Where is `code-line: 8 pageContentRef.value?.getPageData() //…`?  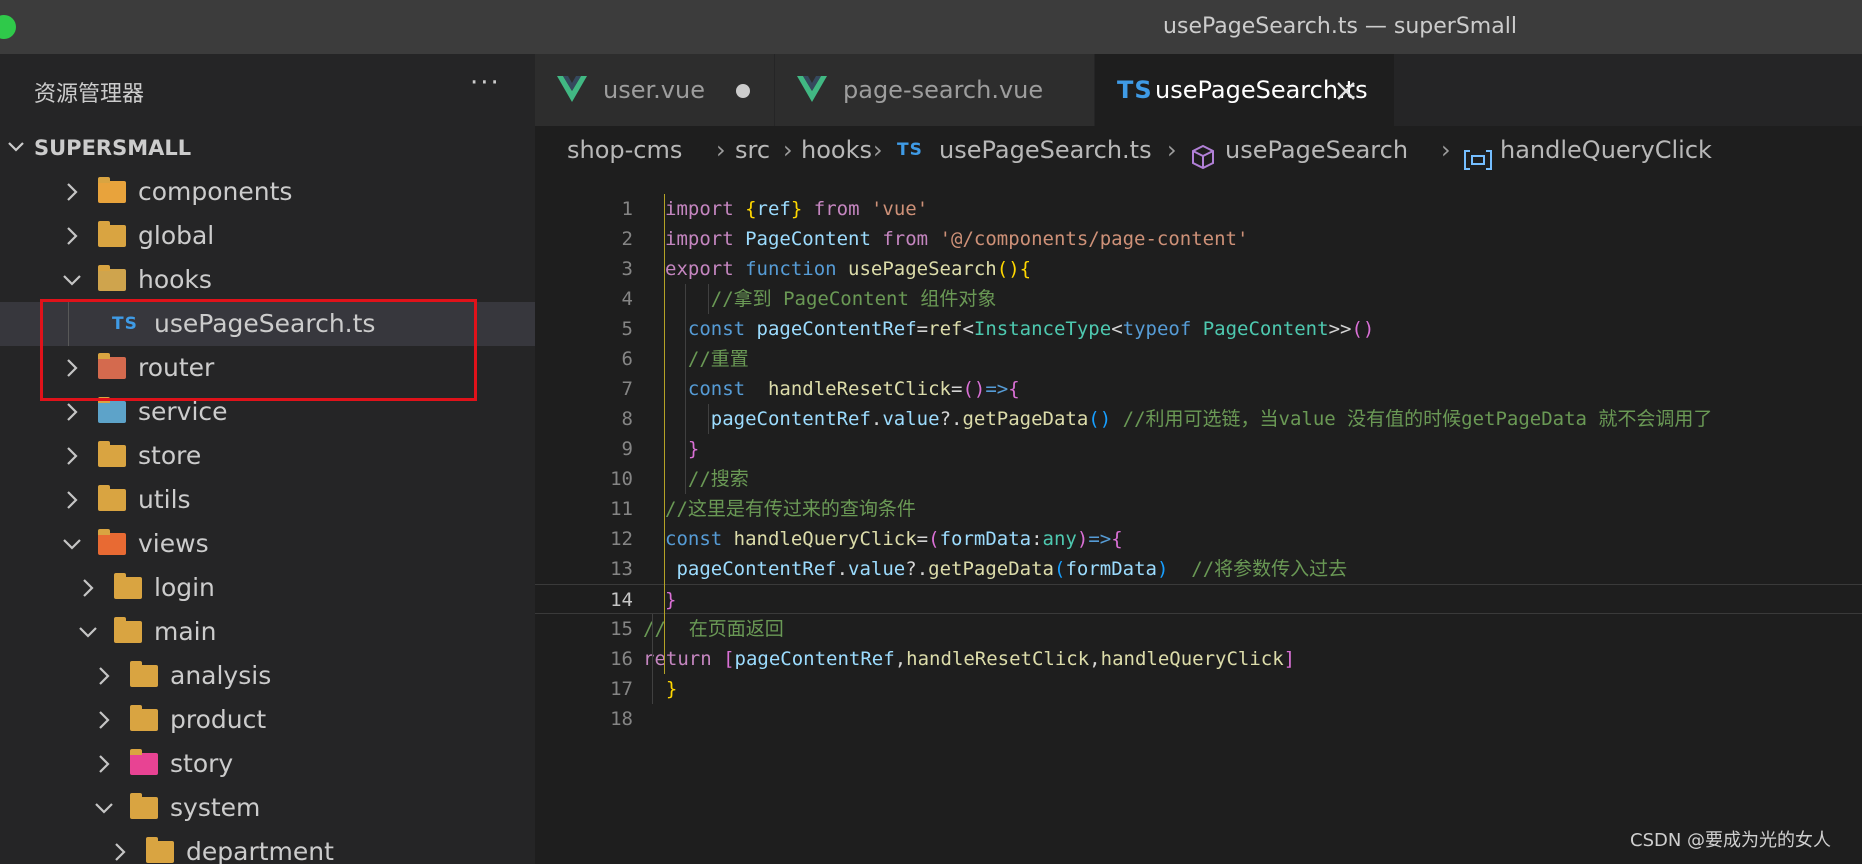
code-line: 8 pageContentRef.value?.getPageData() //… is located at coordinates (1198, 419).